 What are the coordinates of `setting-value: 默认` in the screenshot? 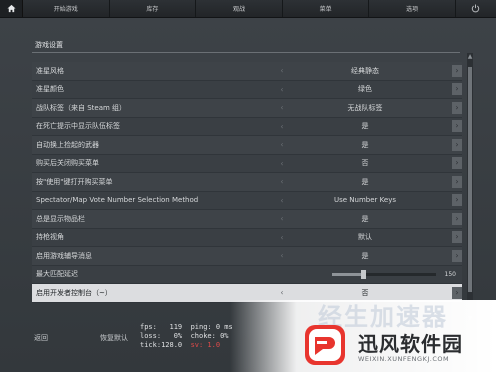 It's located at (365, 237).